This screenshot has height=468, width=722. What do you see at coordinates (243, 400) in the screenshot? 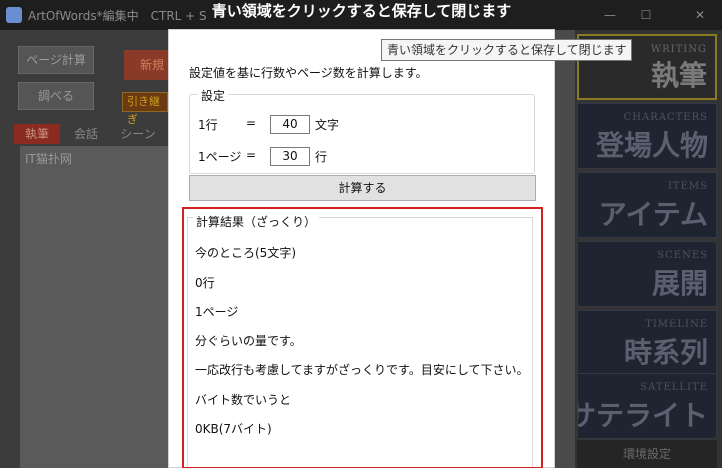
I see `result-bytes-label: バイト数でいうと` at bounding box center [243, 400].